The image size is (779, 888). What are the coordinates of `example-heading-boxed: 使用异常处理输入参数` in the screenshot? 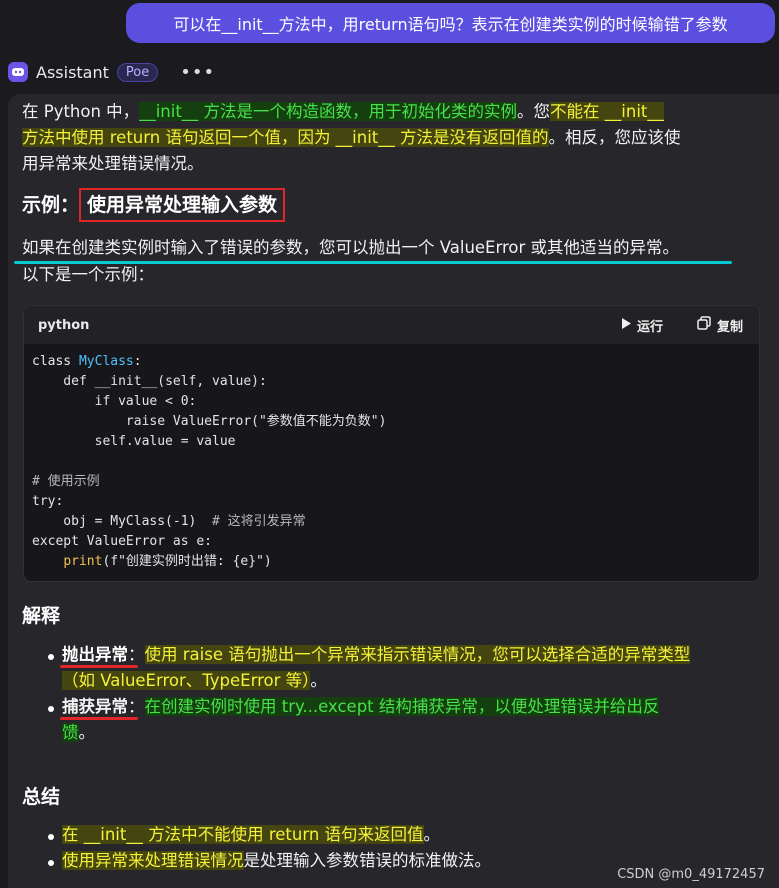 It's located at (182, 205).